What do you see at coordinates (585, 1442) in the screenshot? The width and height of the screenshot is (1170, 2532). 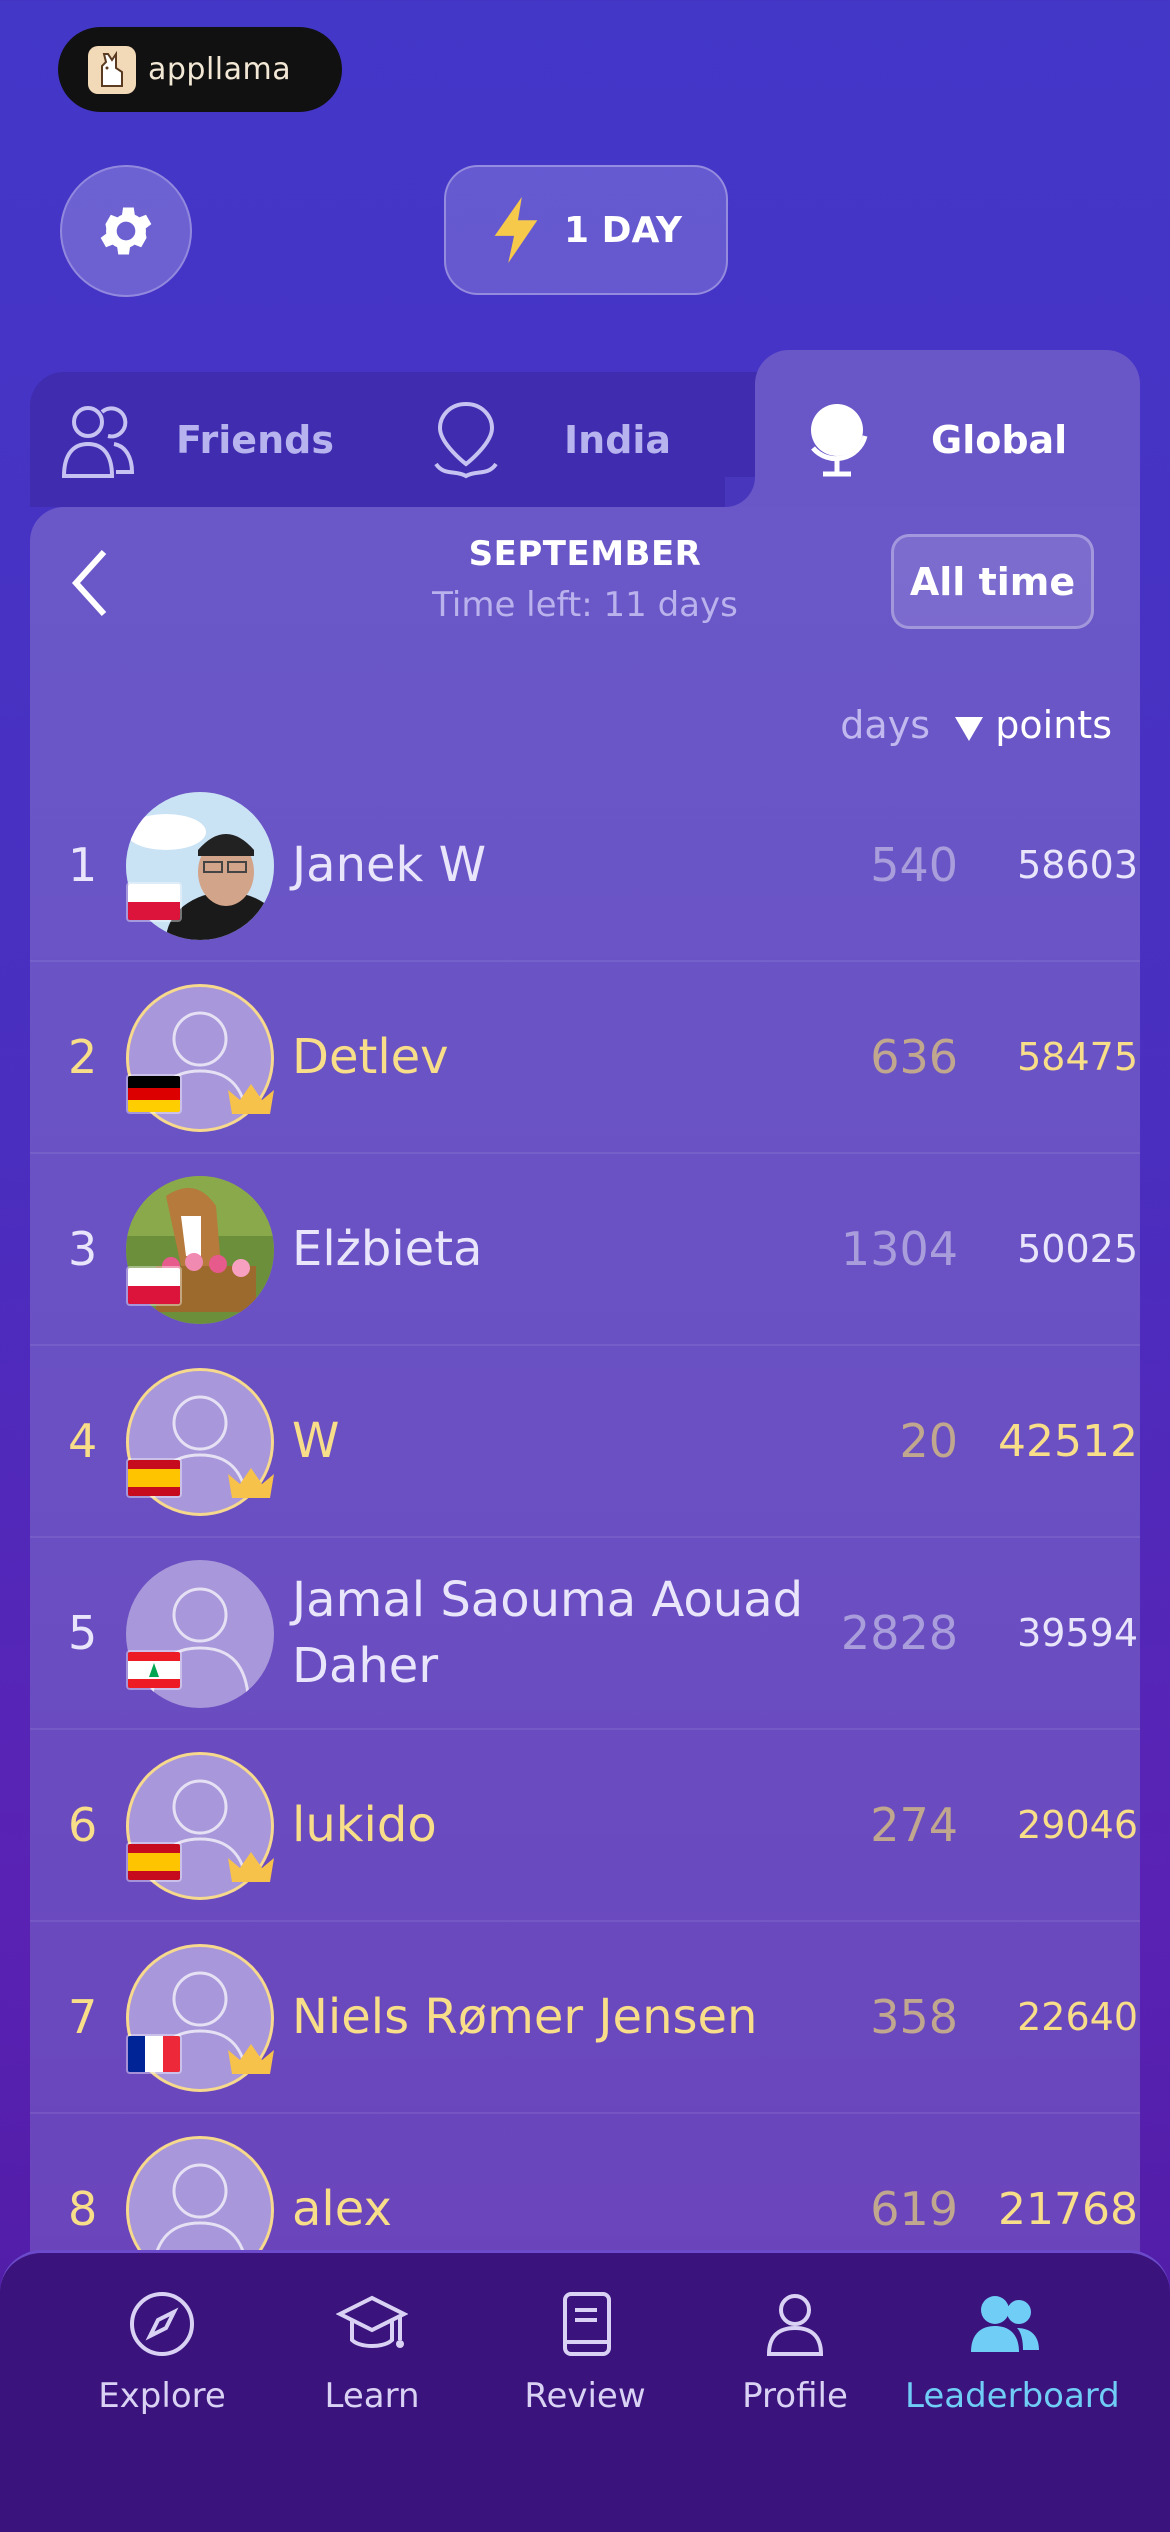 I see `leaderboard-row: 4 W 20 42512` at bounding box center [585, 1442].